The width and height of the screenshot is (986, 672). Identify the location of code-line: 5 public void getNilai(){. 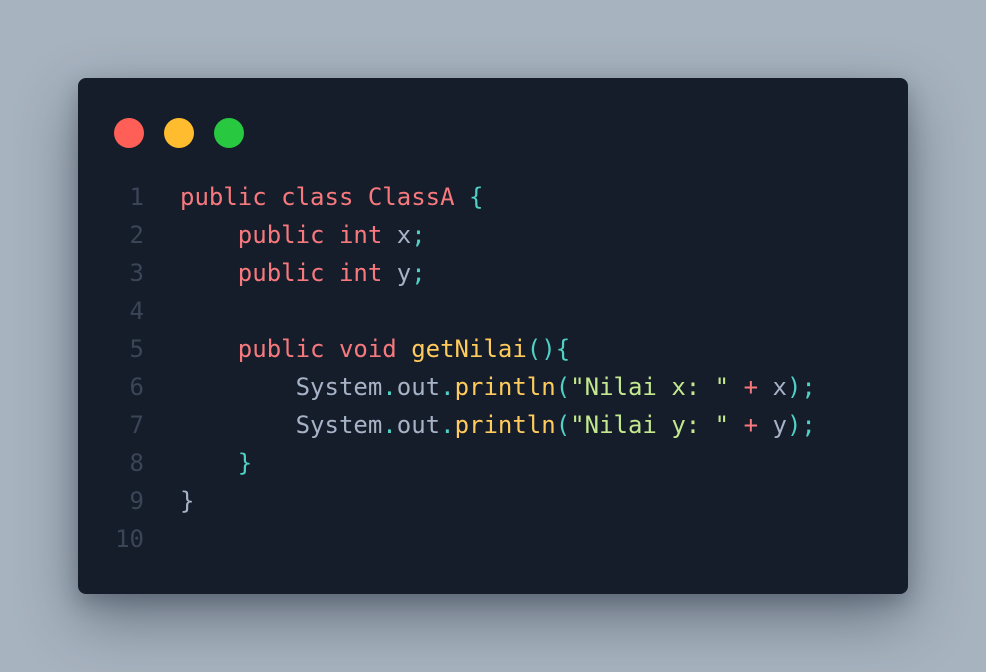
(493, 349).